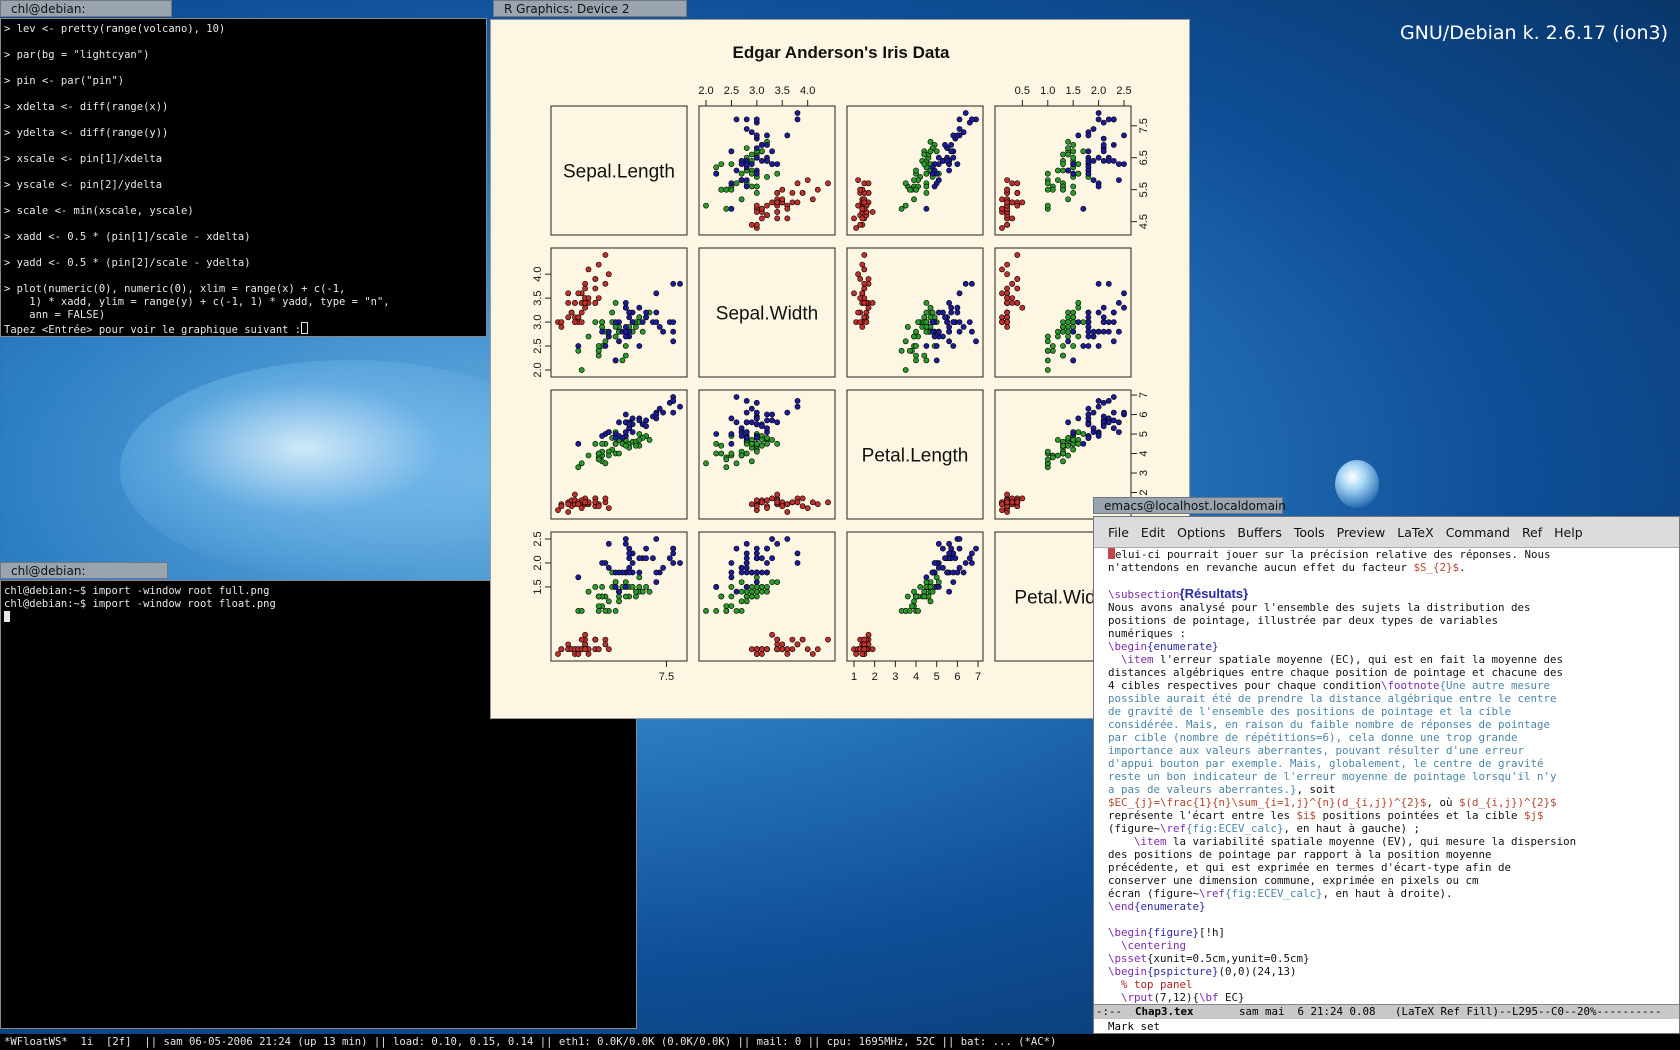  Describe the element at coordinates (538, 586) in the screenshot. I see `tick-label: 1.5` at that location.